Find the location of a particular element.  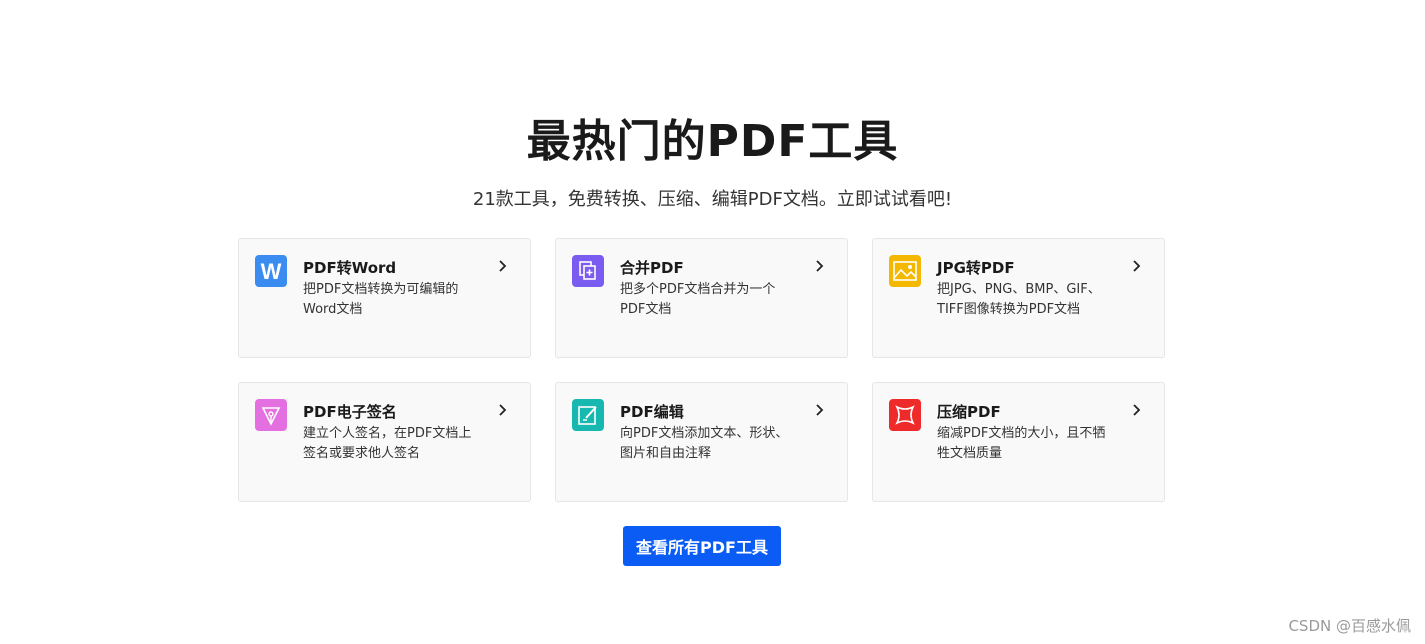

tool-card-title: JPG转PDF is located at coordinates (976, 268).